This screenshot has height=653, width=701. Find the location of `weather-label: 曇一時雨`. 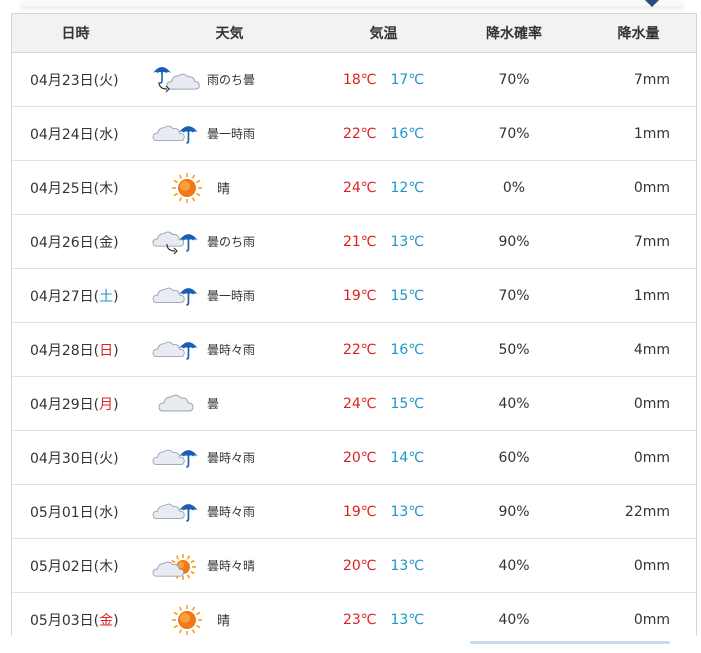

weather-label: 曇一時雨 is located at coordinates (231, 134).